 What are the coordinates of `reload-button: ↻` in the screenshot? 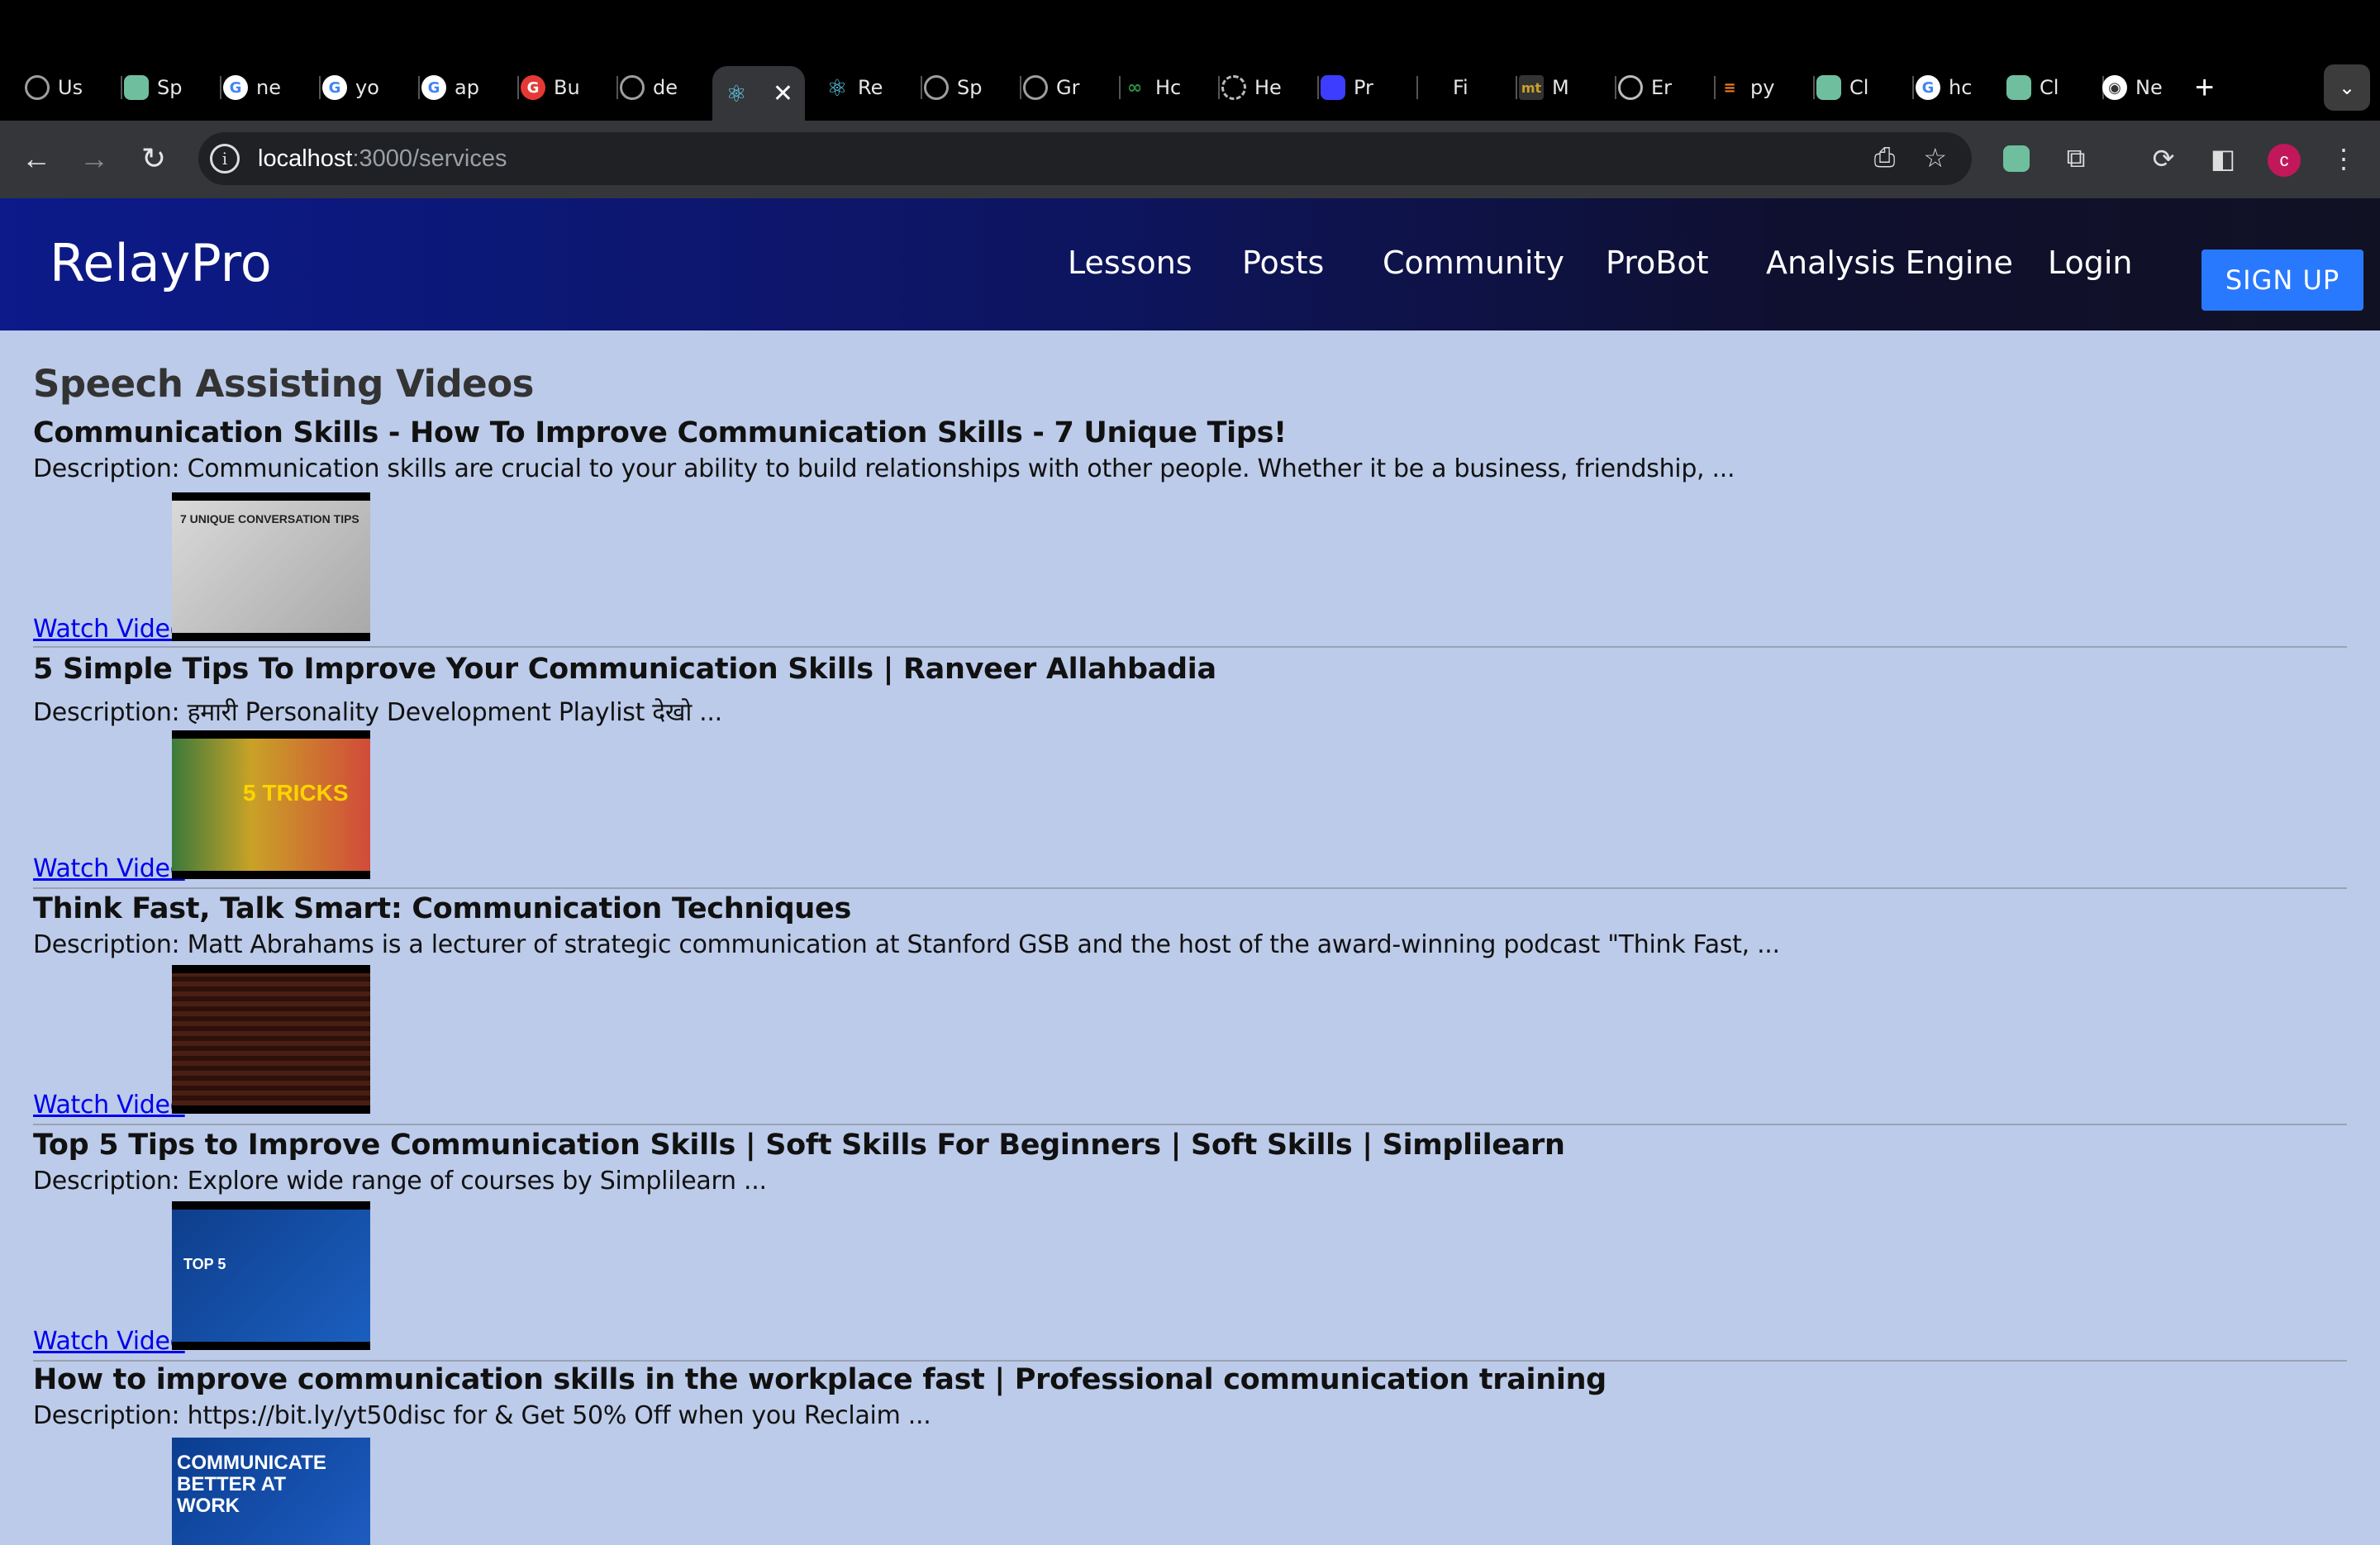 It's located at (153, 158).